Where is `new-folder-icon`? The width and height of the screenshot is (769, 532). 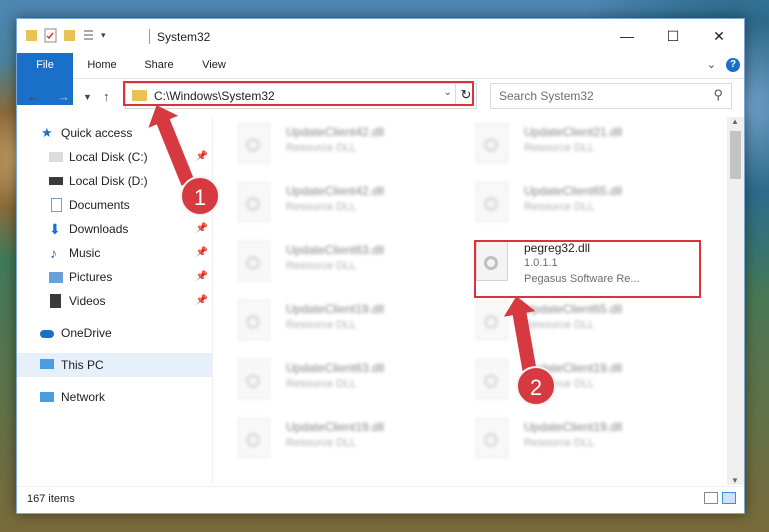 new-folder-icon is located at coordinates (69, 35).